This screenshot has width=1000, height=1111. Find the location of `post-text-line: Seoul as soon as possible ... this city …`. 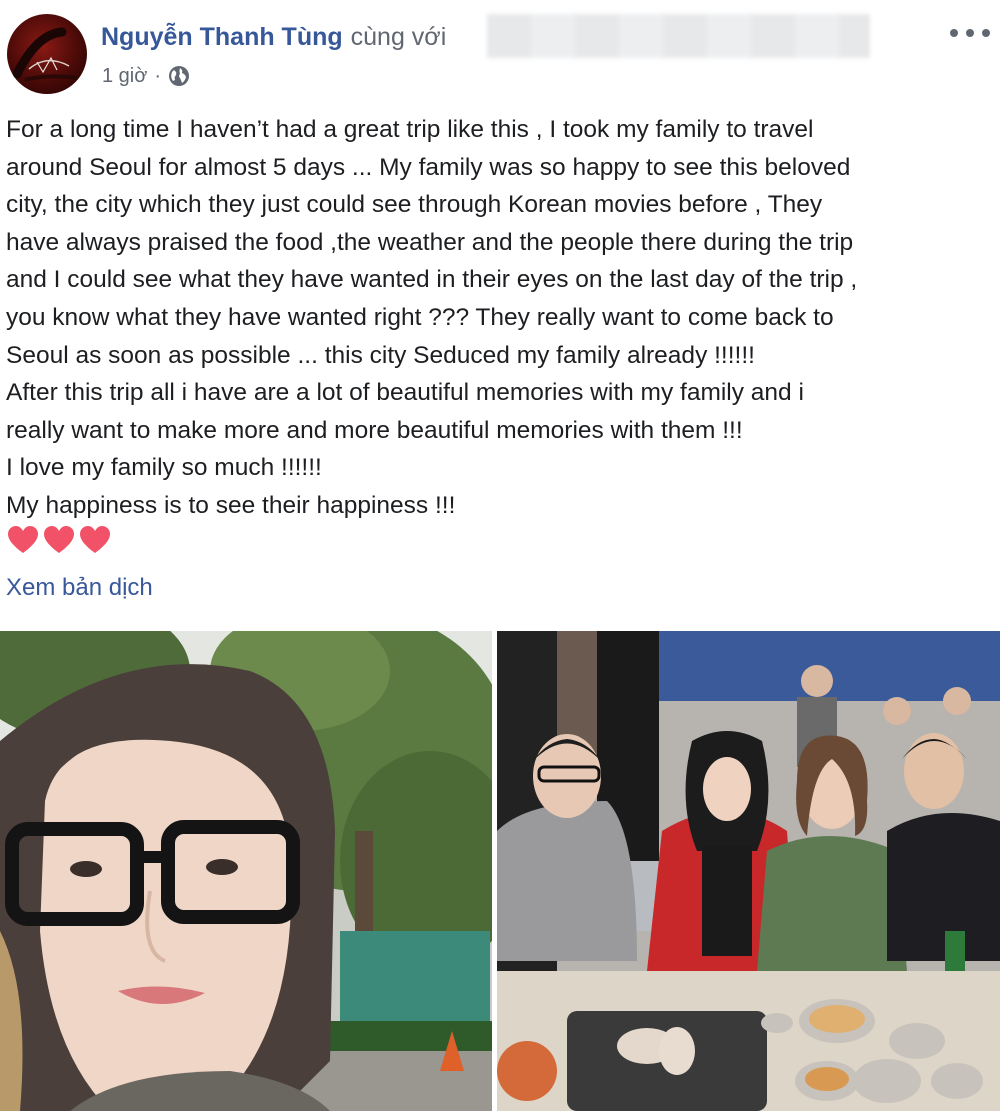

post-text-line: Seoul as soon as possible ... this city … is located at coordinates (380, 355).